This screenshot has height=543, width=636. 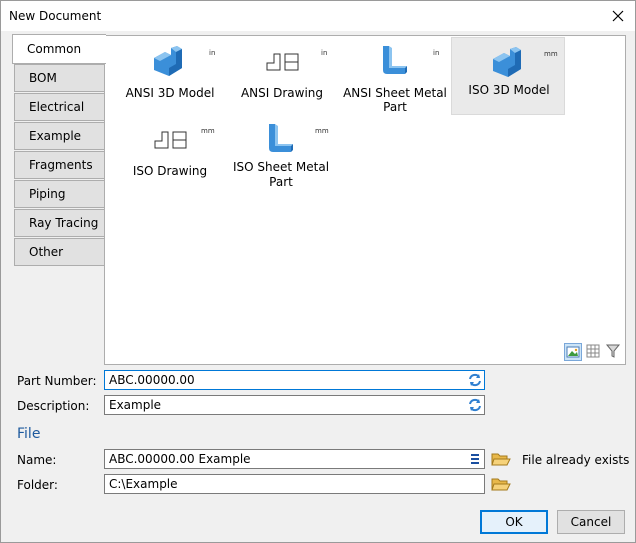 What do you see at coordinates (170, 171) in the screenshot?
I see `template-label: ISO Drawing` at bounding box center [170, 171].